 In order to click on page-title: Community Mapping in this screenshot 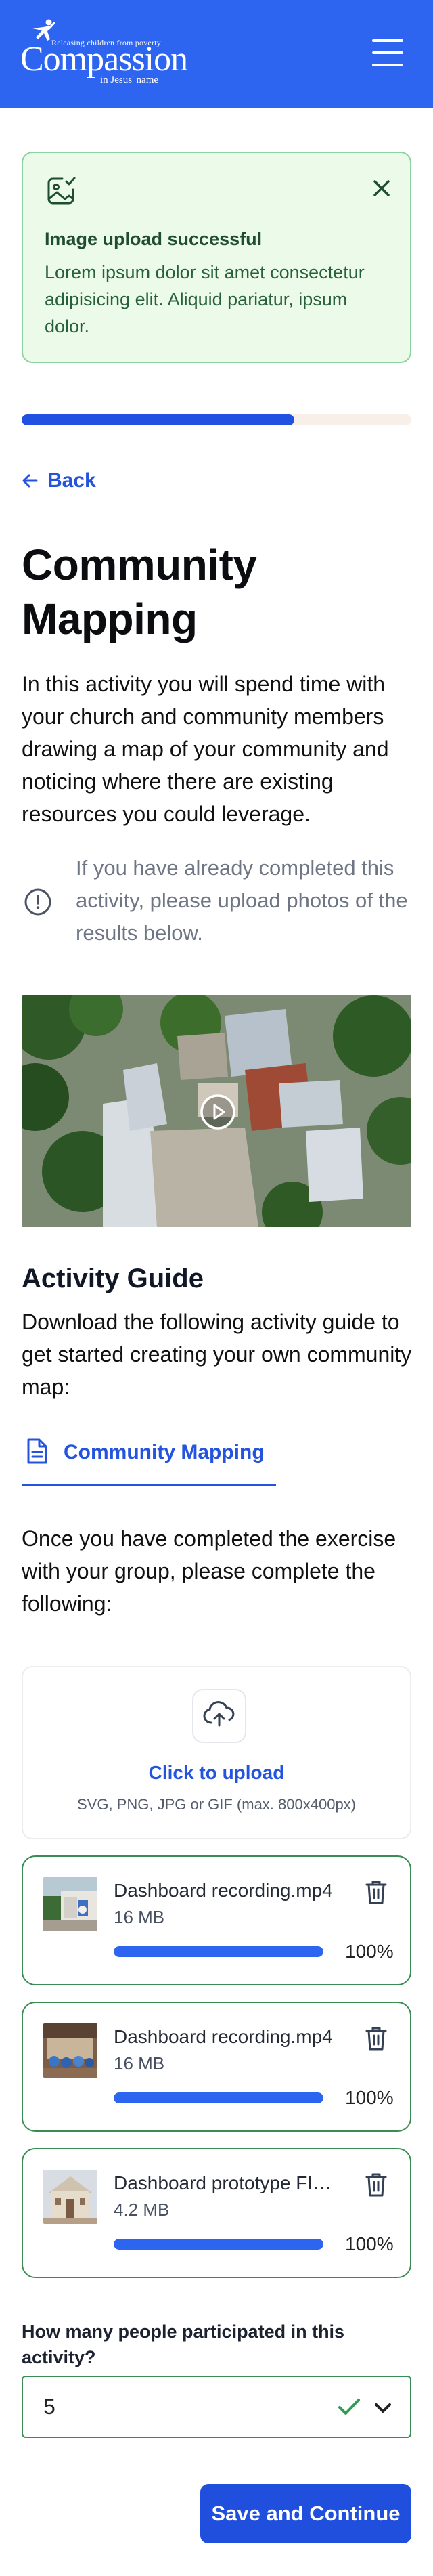, I will do `click(139, 591)`.